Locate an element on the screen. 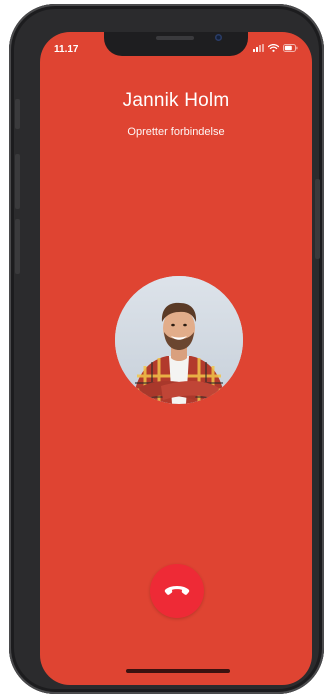 Image resolution: width=330 pixels, height=695 pixels. status-time: 11.17 is located at coordinates (66, 49).